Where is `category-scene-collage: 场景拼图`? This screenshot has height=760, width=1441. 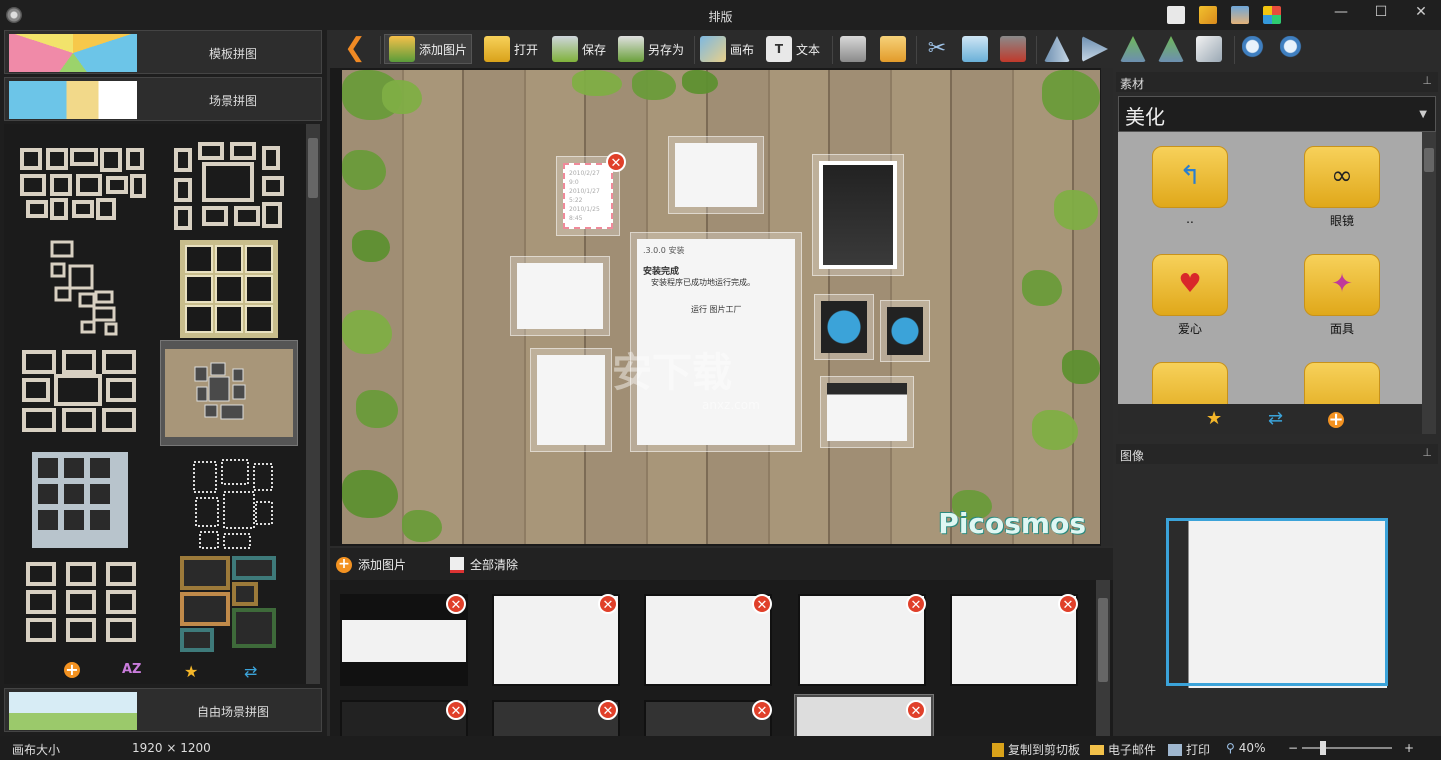
category-scene-collage: 场景拼图 is located at coordinates (163, 99).